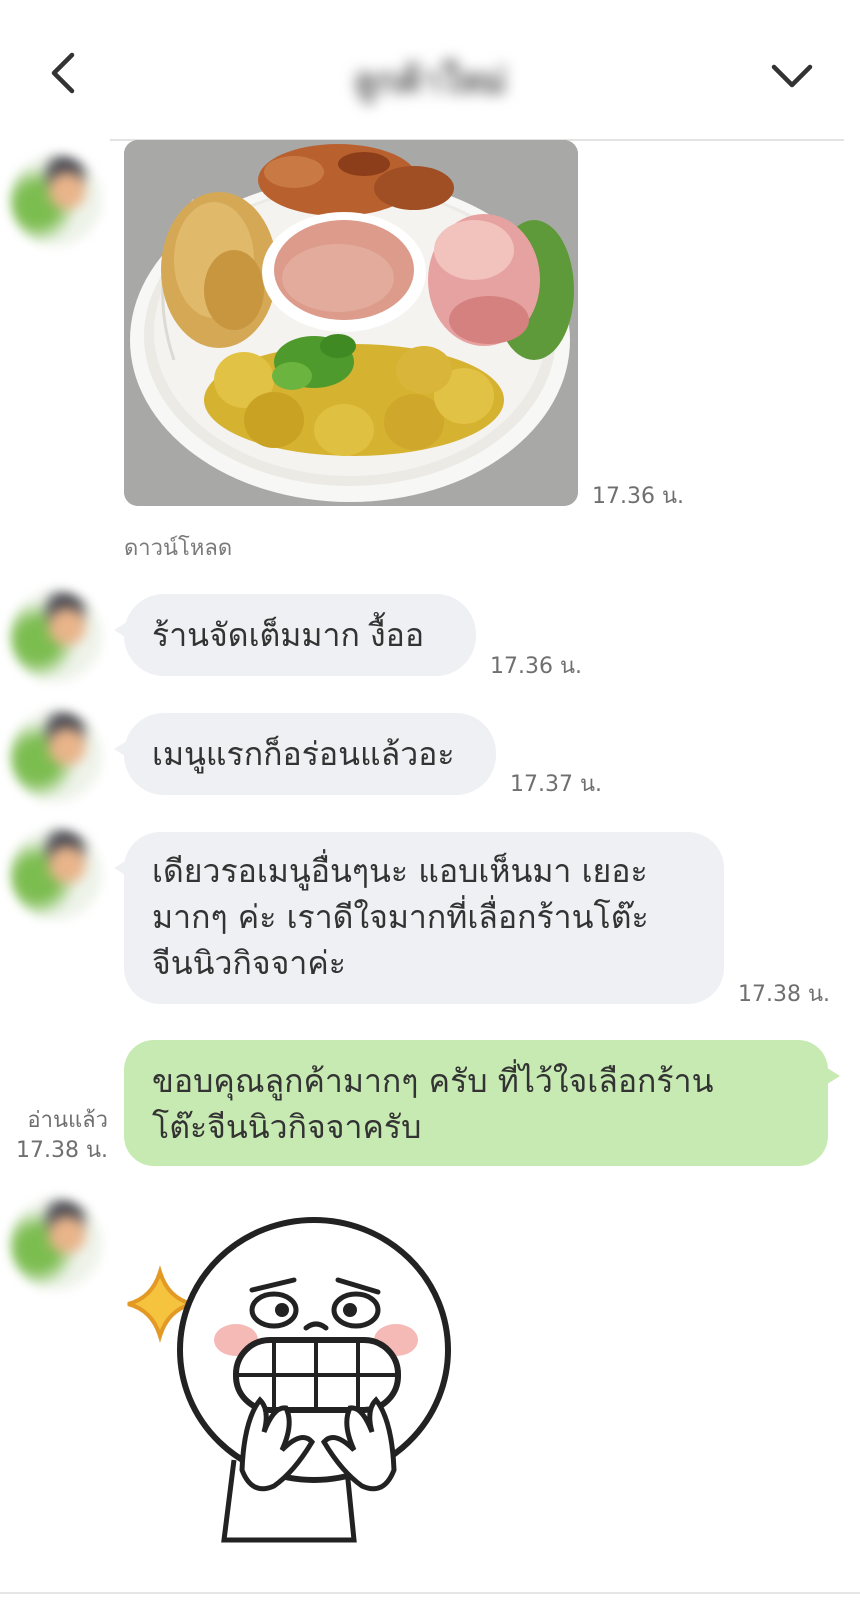 Image resolution: width=860 pixels, height=1600 pixels. What do you see at coordinates (400, 917) in the screenshot?
I see `message-text-line: มากๆ ค่ะ เราดีใจมากที่เลื่อกร้านโต๊ะ` at bounding box center [400, 917].